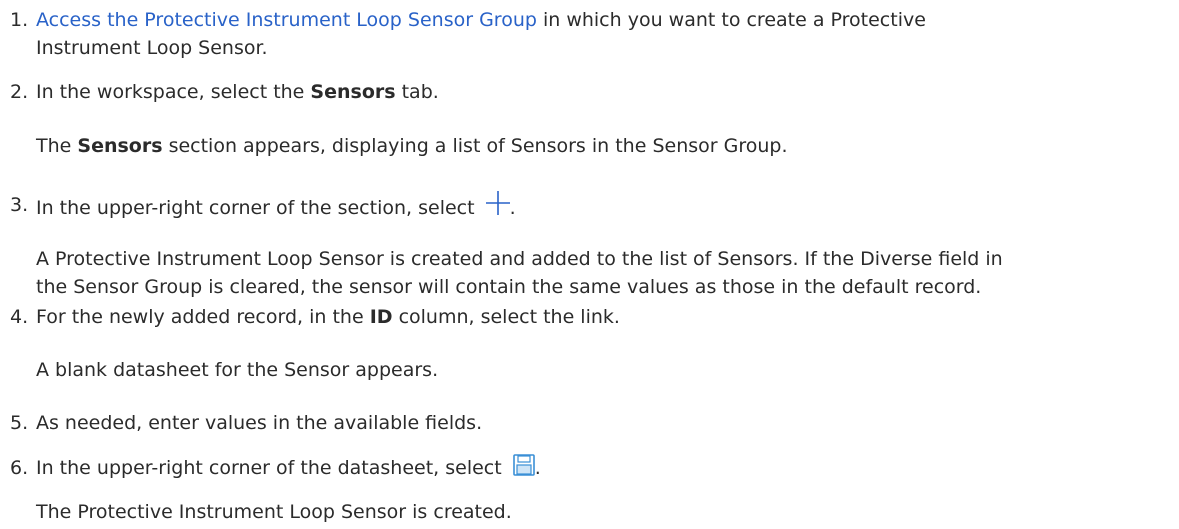  Describe the element at coordinates (353, 92) in the screenshot. I see `sensors-tab-label: Sensors` at that location.